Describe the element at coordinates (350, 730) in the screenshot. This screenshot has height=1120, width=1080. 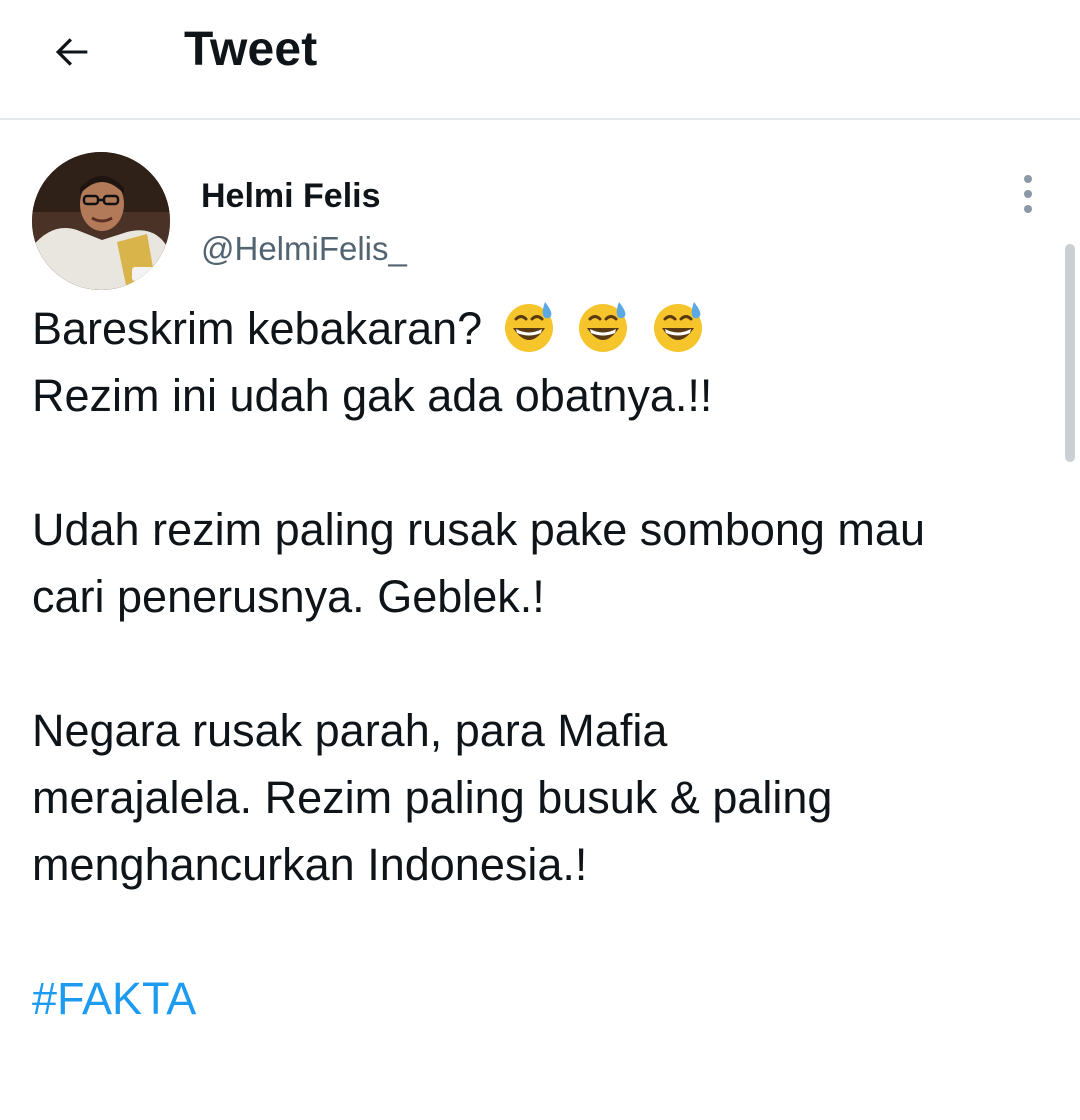
I see `tweet-line: Negara rusak parah, para Mafia` at that location.